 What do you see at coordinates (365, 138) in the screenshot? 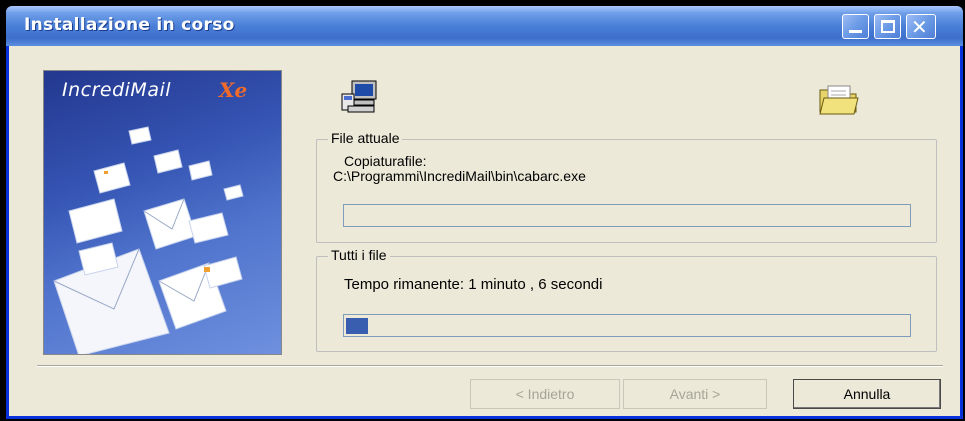
I see `current-file-legend: File attuale` at bounding box center [365, 138].